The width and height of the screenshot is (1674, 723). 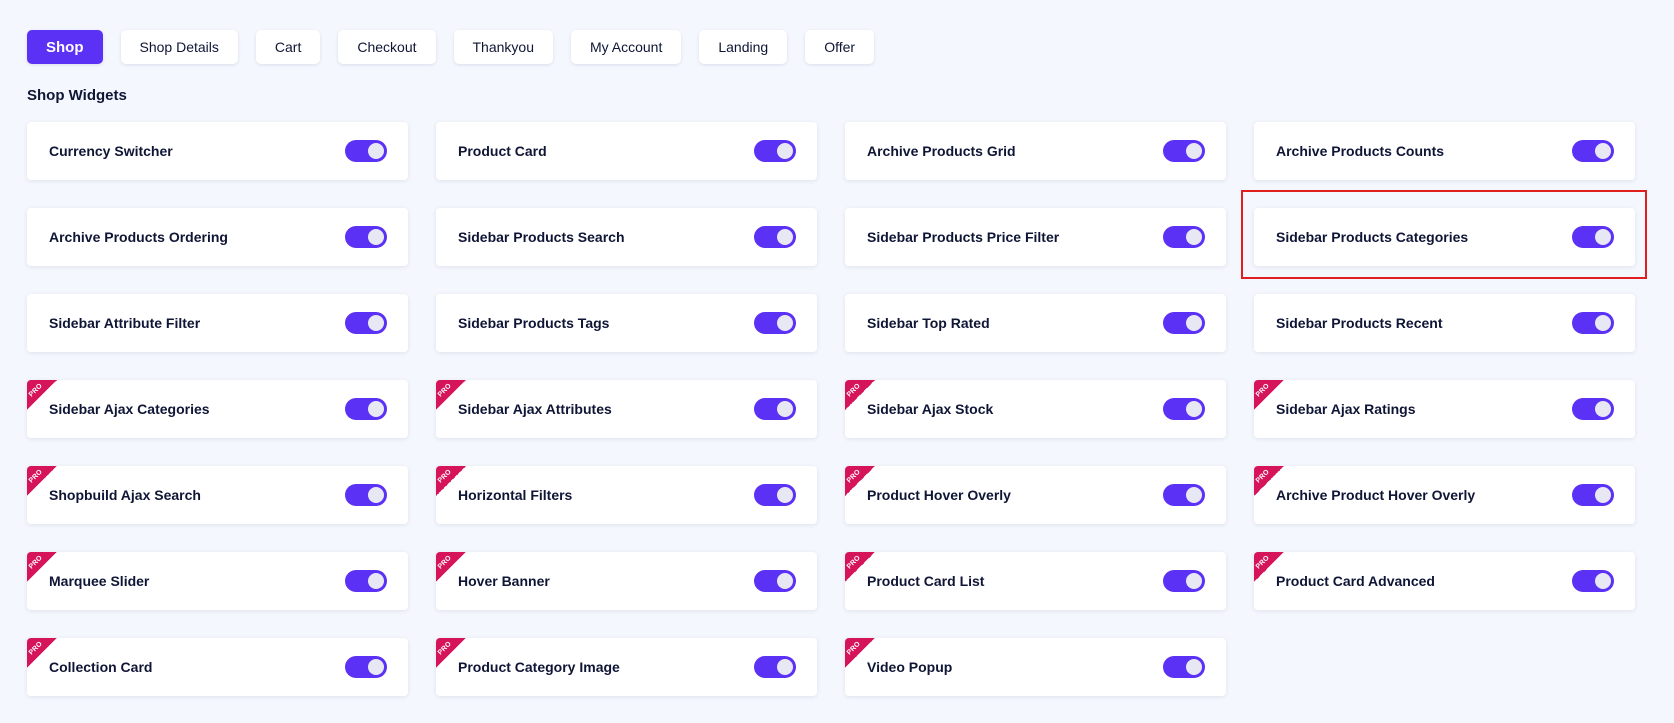 What do you see at coordinates (366, 323) in the screenshot?
I see `widget-toggle-sidebar-attribute-filter` at bounding box center [366, 323].